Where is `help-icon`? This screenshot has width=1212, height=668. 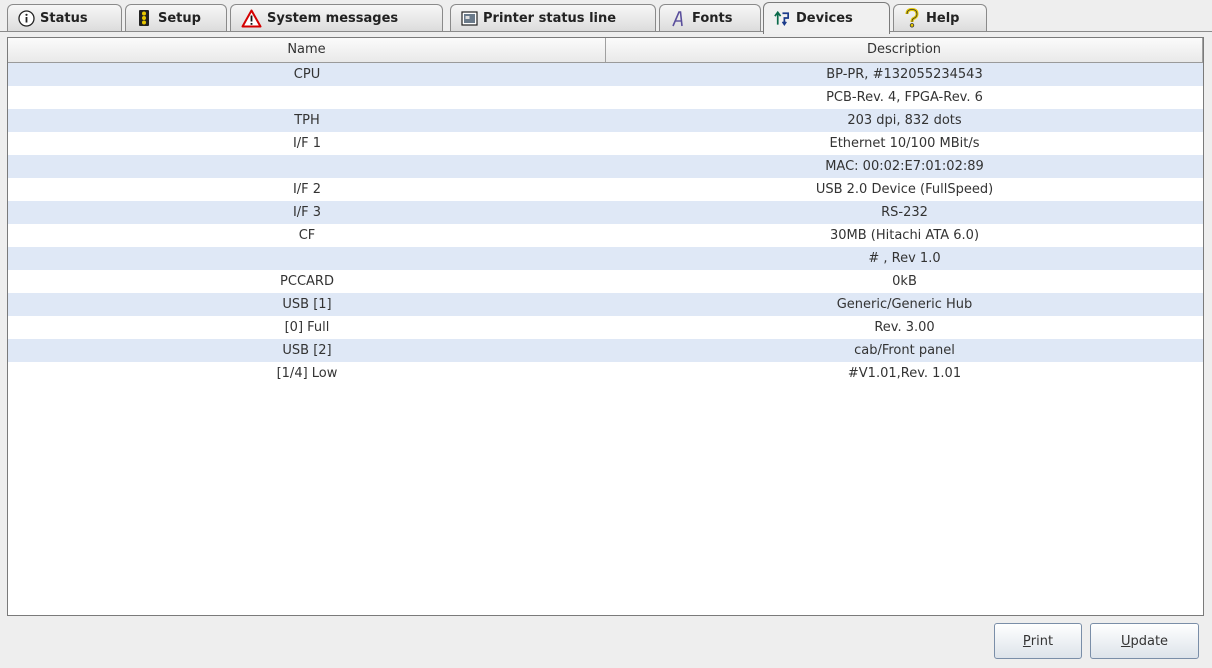 help-icon is located at coordinates (912, 18).